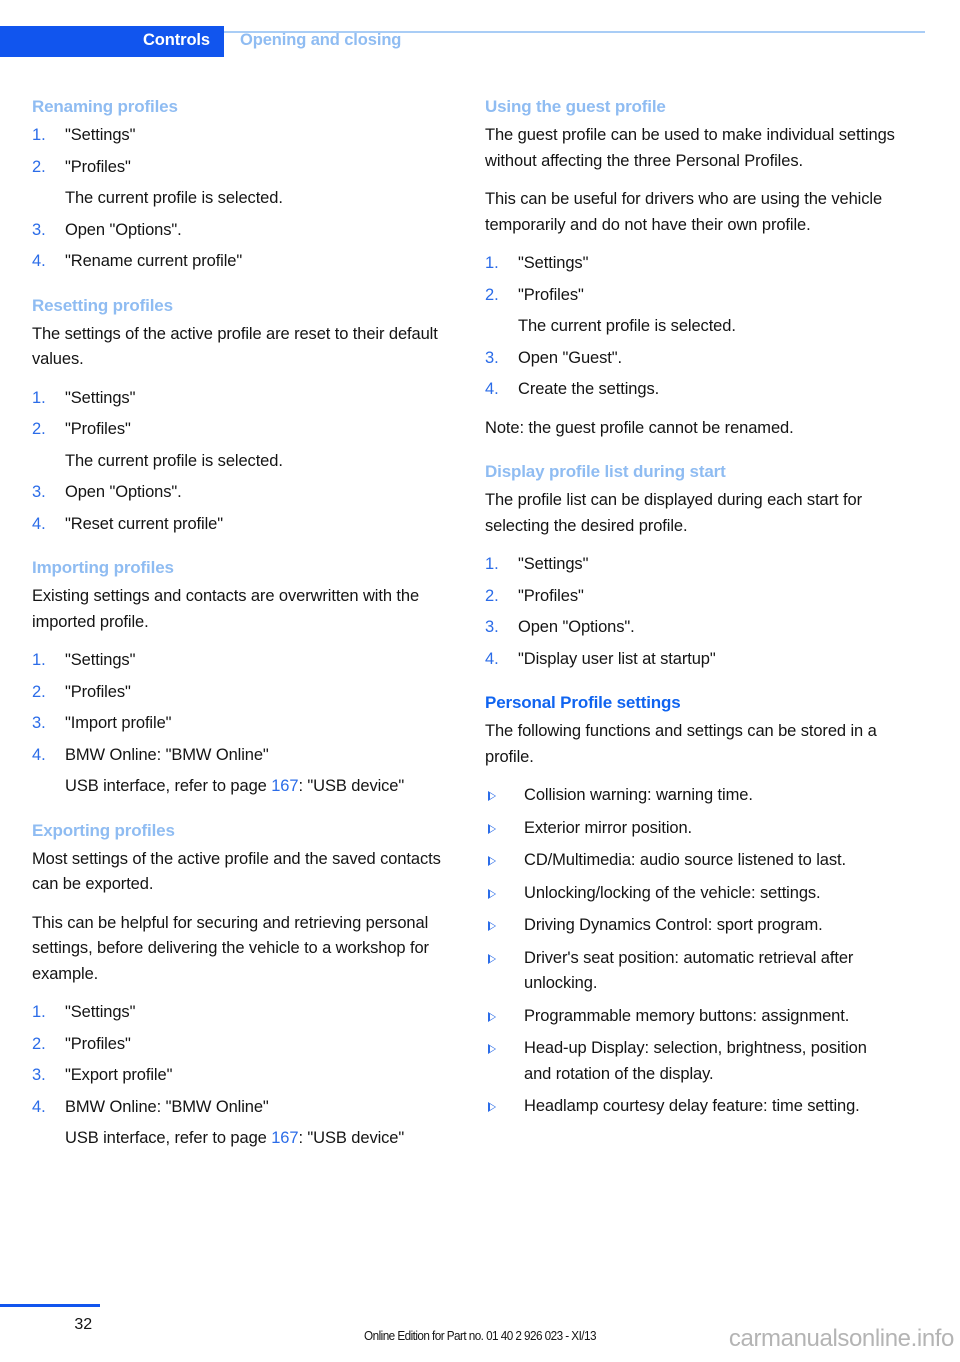 This screenshot has width=960, height=1362. Describe the element at coordinates (118, 723) in the screenshot. I see `step-text: "Import profile"` at that location.